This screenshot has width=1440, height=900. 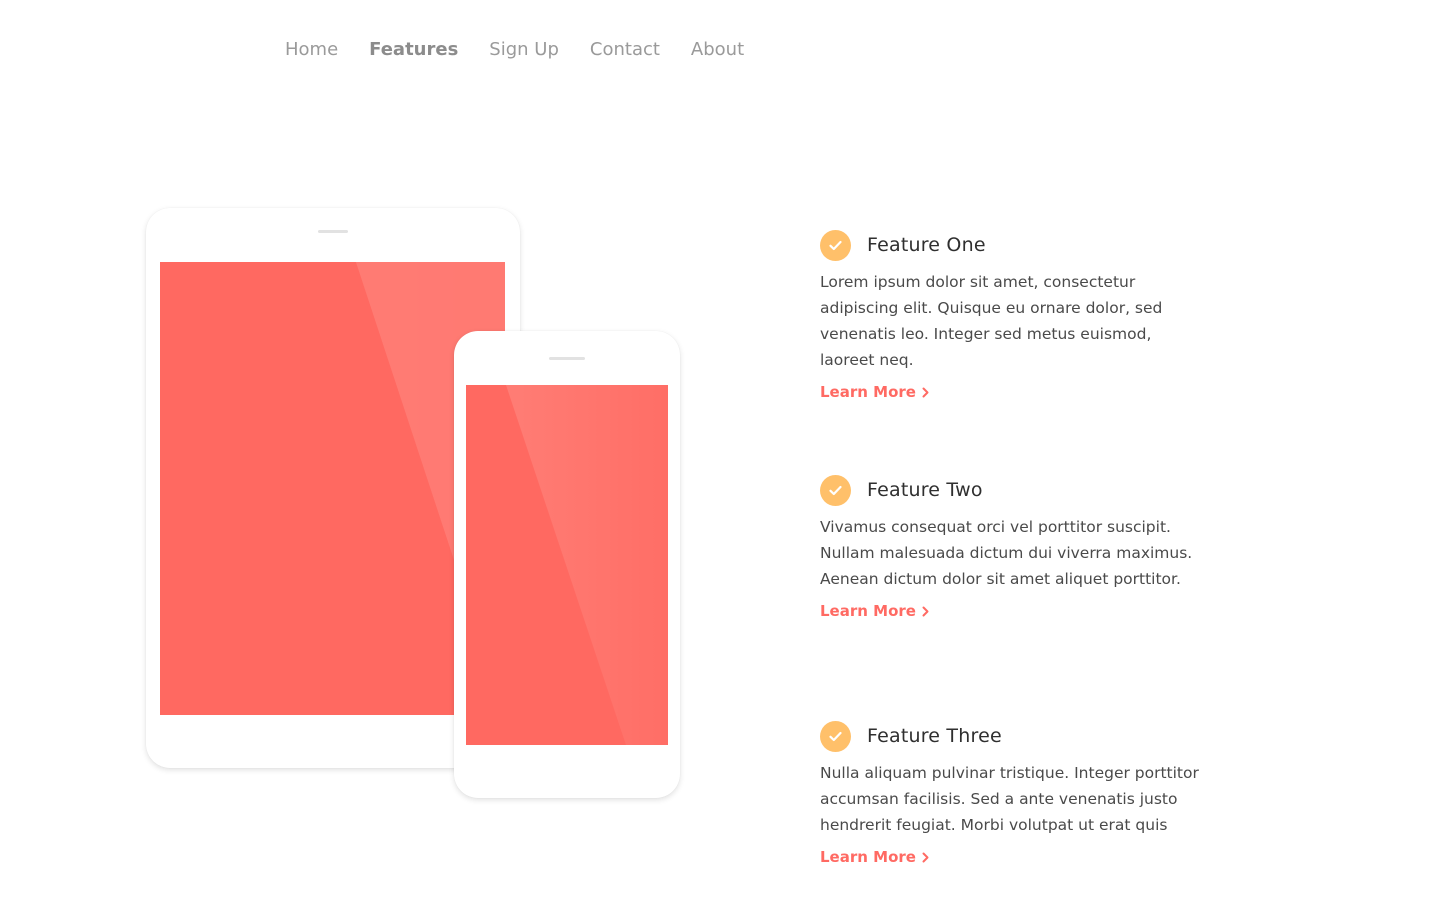 I want to click on nav-features: Features, so click(x=413, y=50).